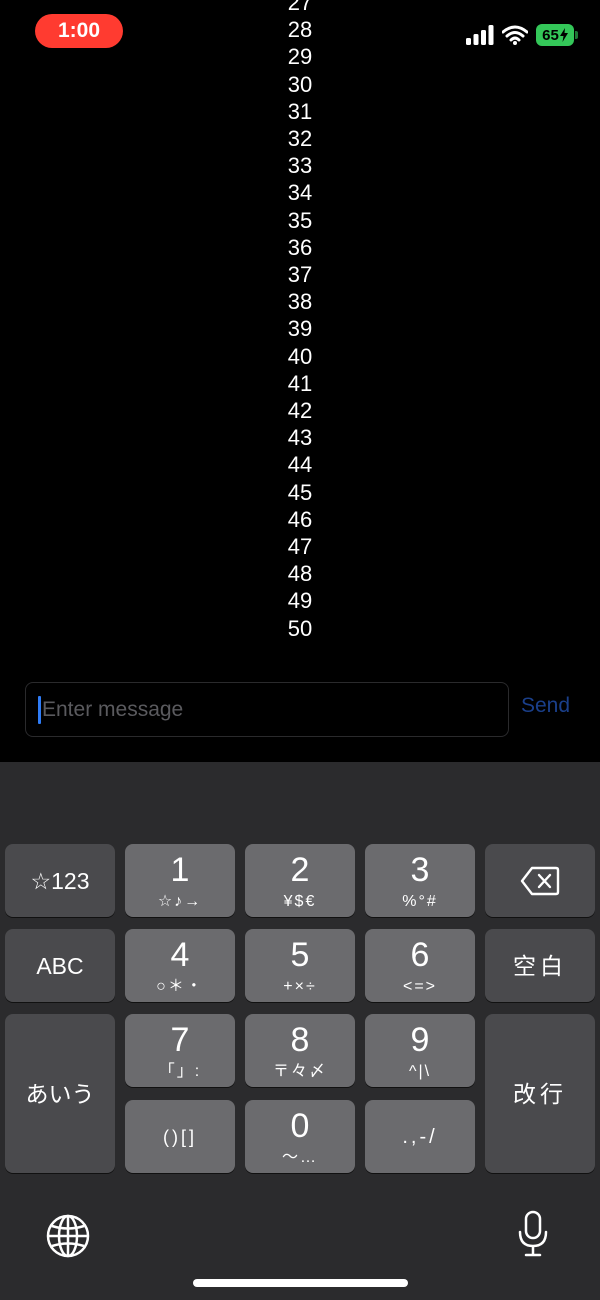  What do you see at coordinates (300, 465) in the screenshot?
I see `list-item: 44` at bounding box center [300, 465].